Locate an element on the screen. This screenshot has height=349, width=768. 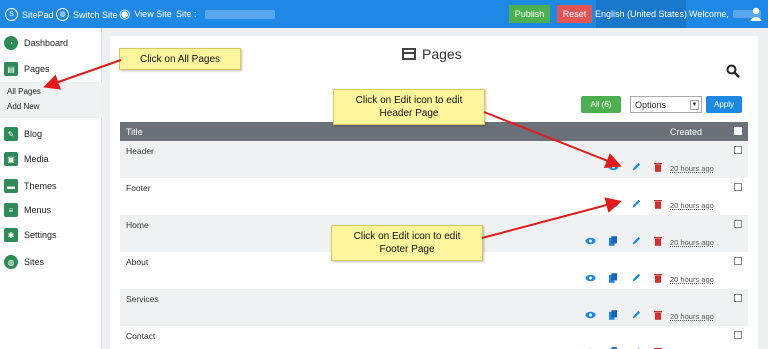
view-site-link: ◉ View Site is located at coordinates (145, 13).